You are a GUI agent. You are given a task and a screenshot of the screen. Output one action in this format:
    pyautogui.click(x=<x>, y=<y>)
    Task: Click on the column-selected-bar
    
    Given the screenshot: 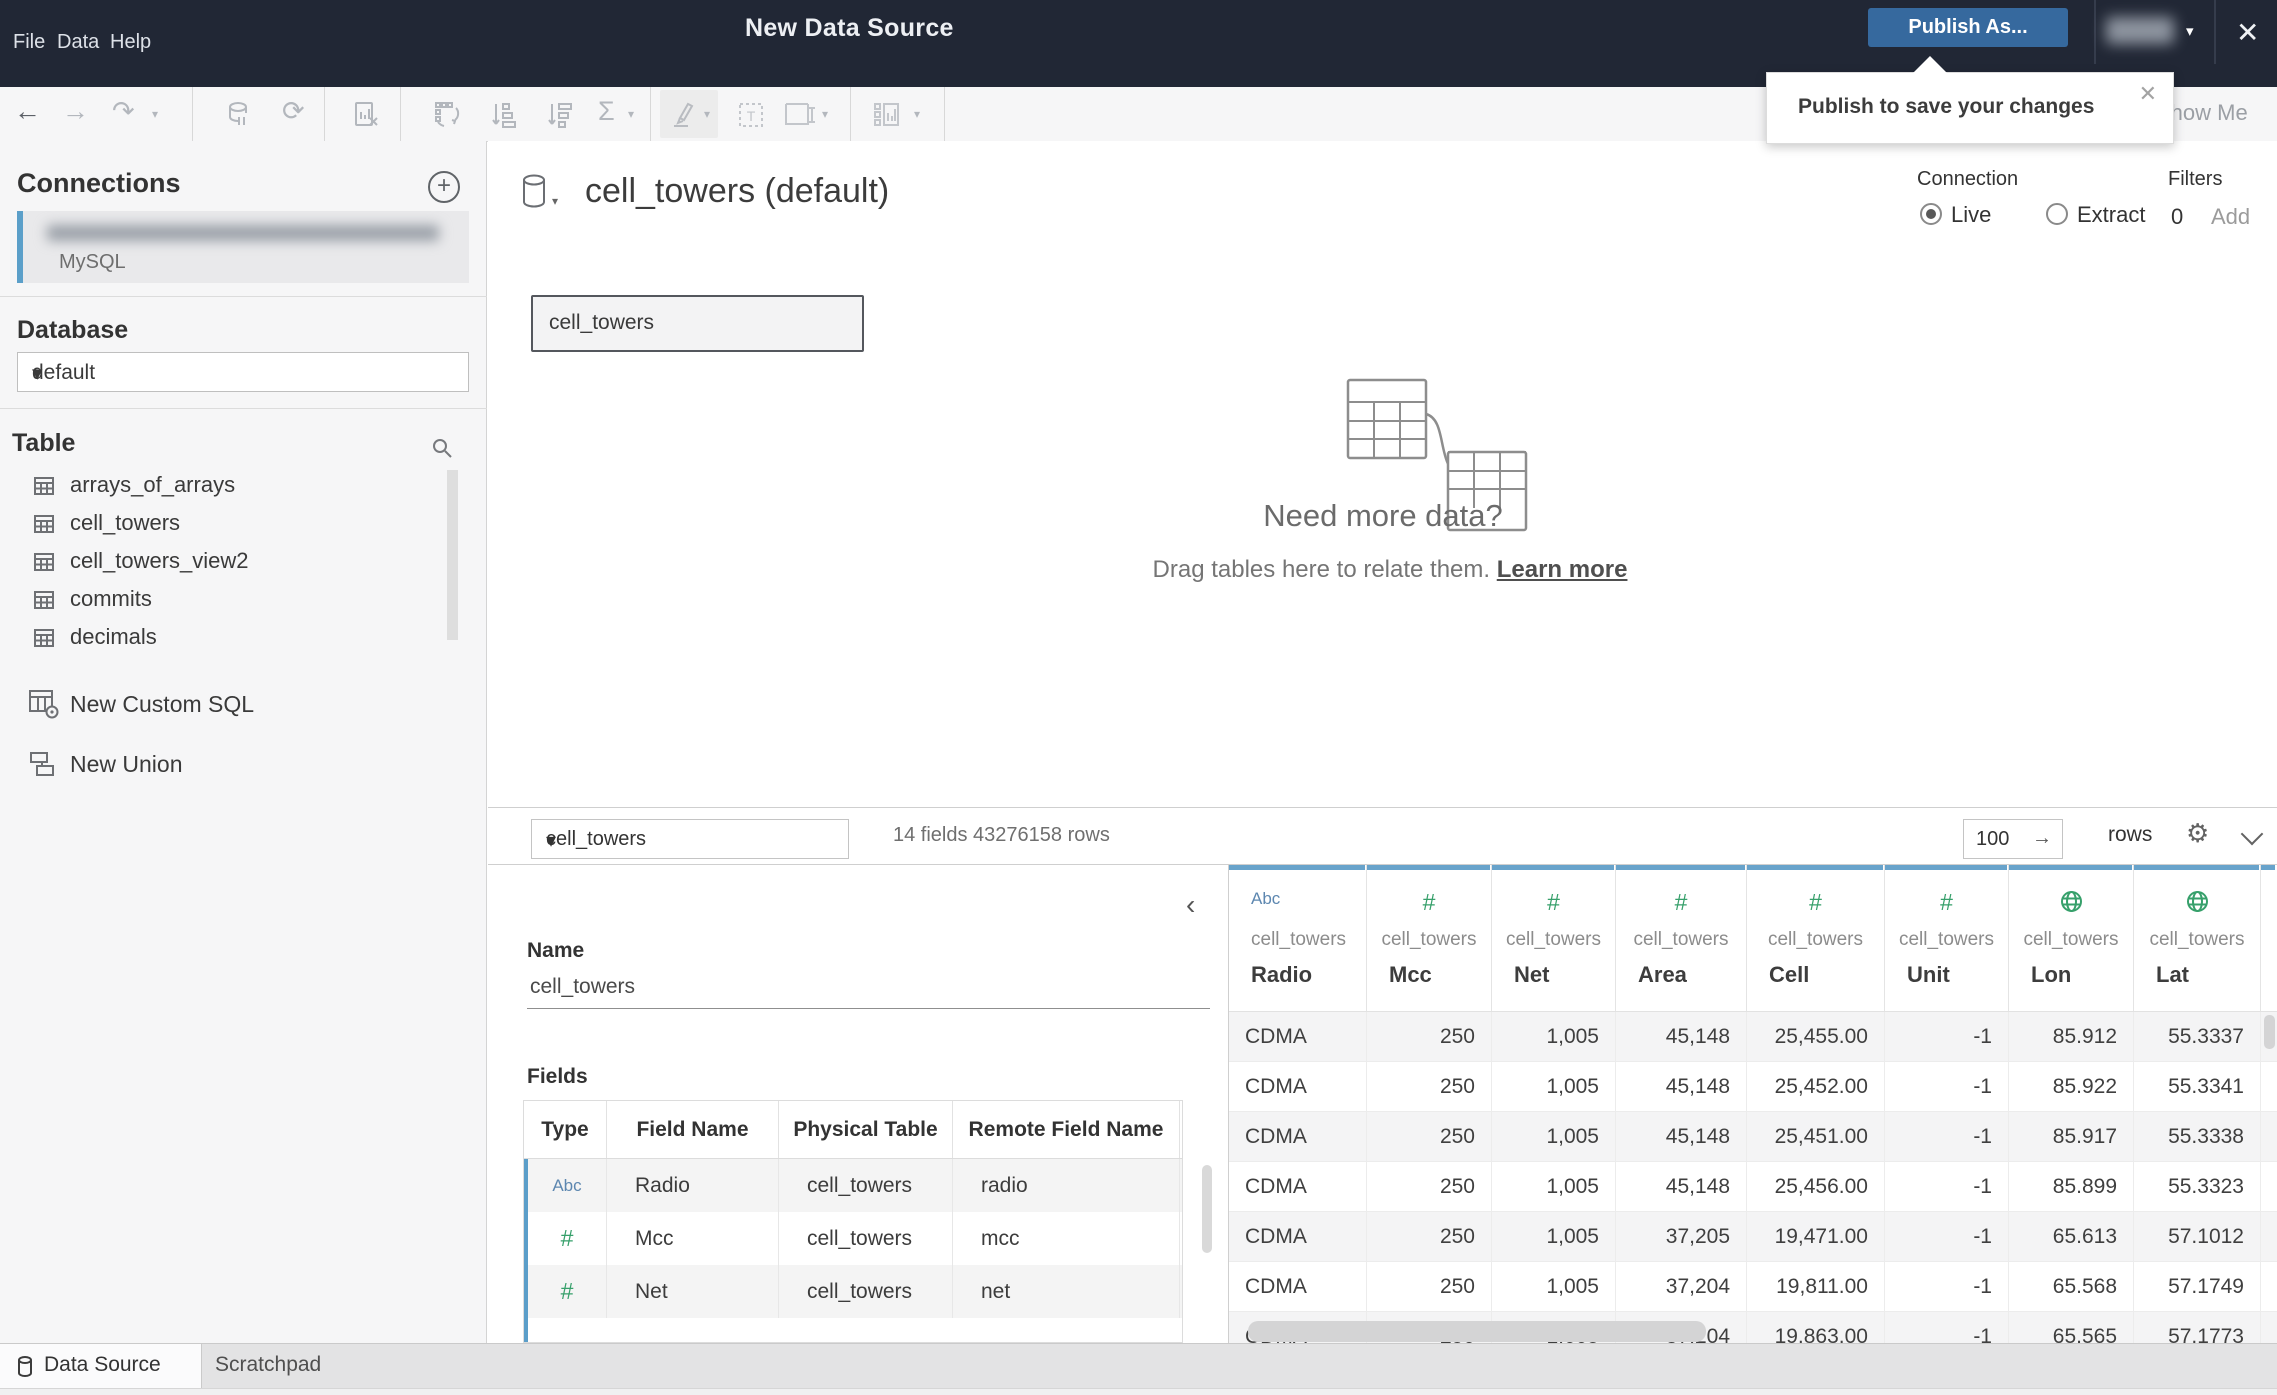 What is the action you would take?
    pyautogui.click(x=1553, y=867)
    